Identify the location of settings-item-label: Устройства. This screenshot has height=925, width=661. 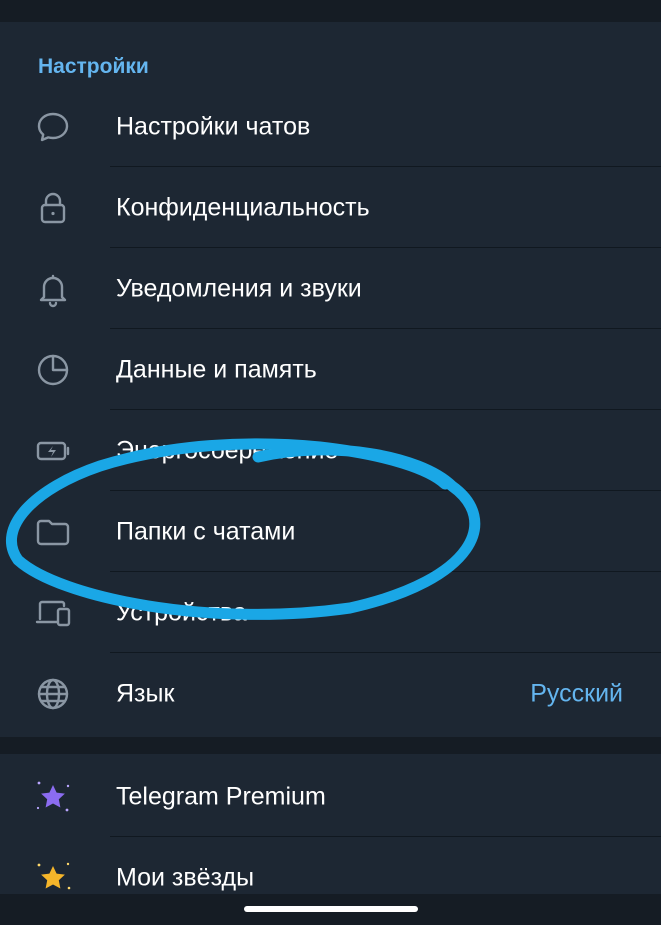
(181, 612).